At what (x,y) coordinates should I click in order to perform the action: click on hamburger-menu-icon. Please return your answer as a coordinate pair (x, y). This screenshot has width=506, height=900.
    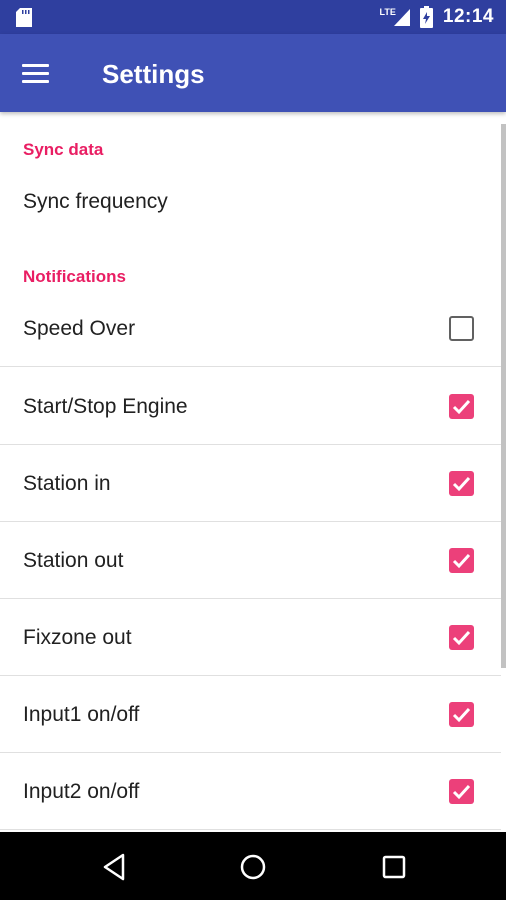
    Looking at the image, I should click on (39, 73).